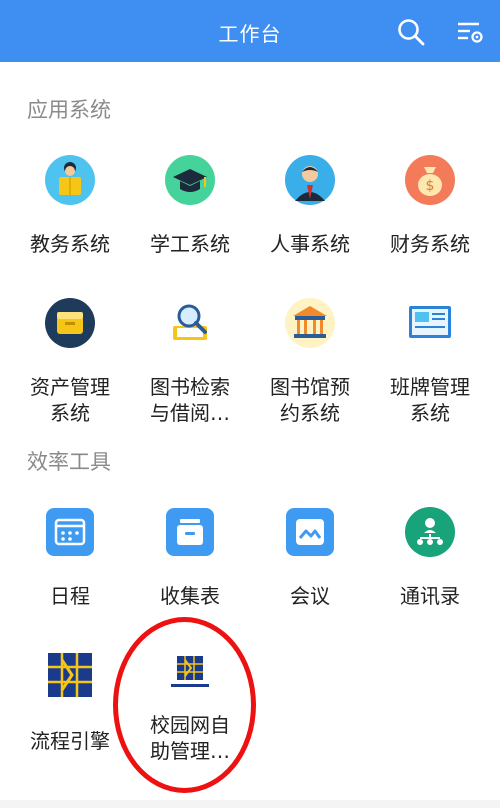 The height and width of the screenshot is (808, 500). What do you see at coordinates (310, 400) in the screenshot?
I see `app-label: 图书馆预 约系统` at bounding box center [310, 400].